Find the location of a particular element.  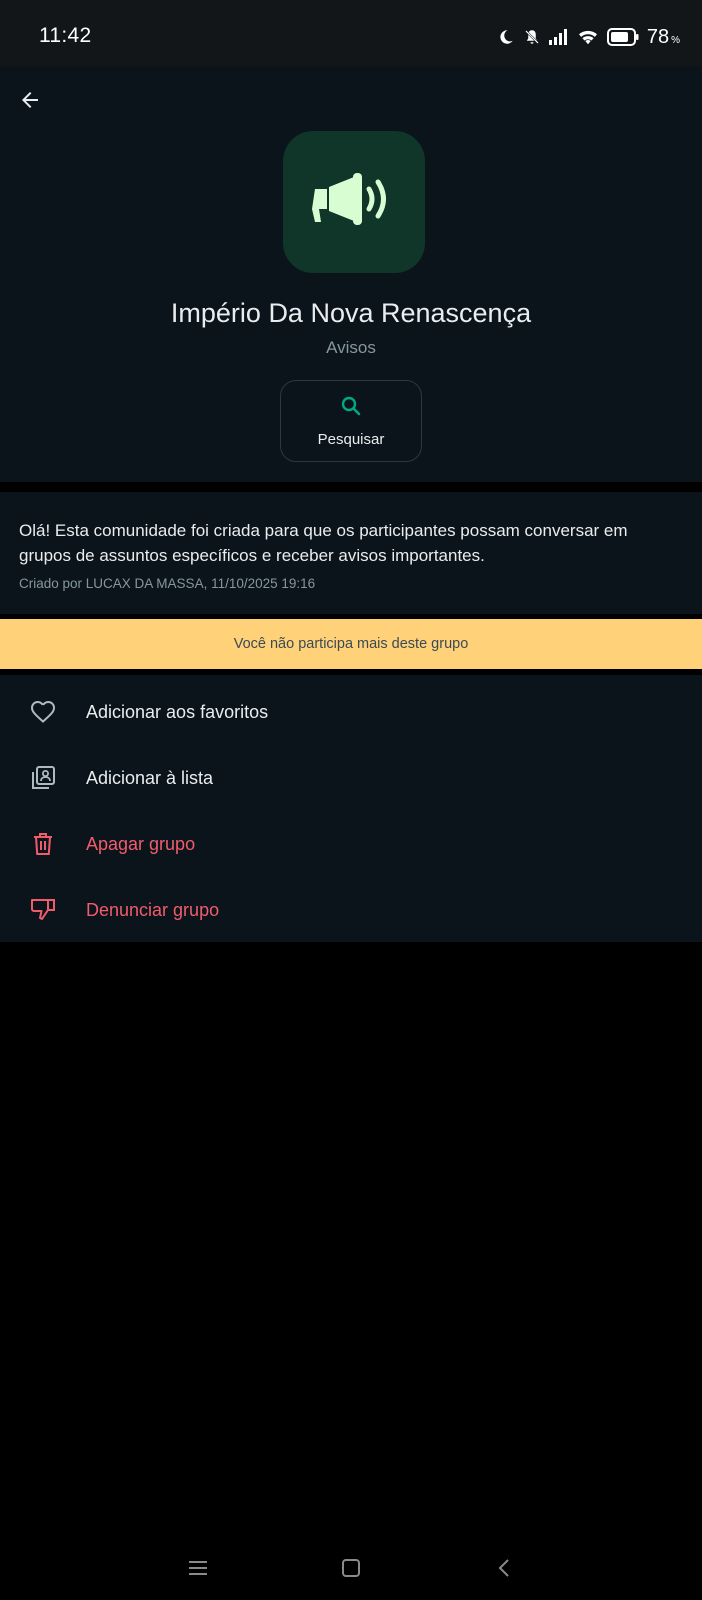

back-button is located at coordinates (30, 102).